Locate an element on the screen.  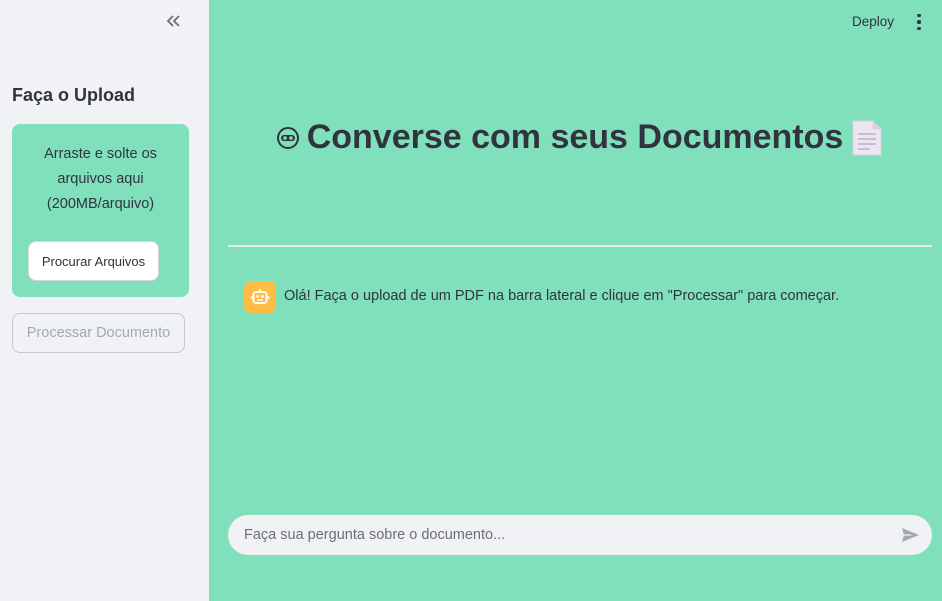
robot-icon is located at coordinates (260, 296).